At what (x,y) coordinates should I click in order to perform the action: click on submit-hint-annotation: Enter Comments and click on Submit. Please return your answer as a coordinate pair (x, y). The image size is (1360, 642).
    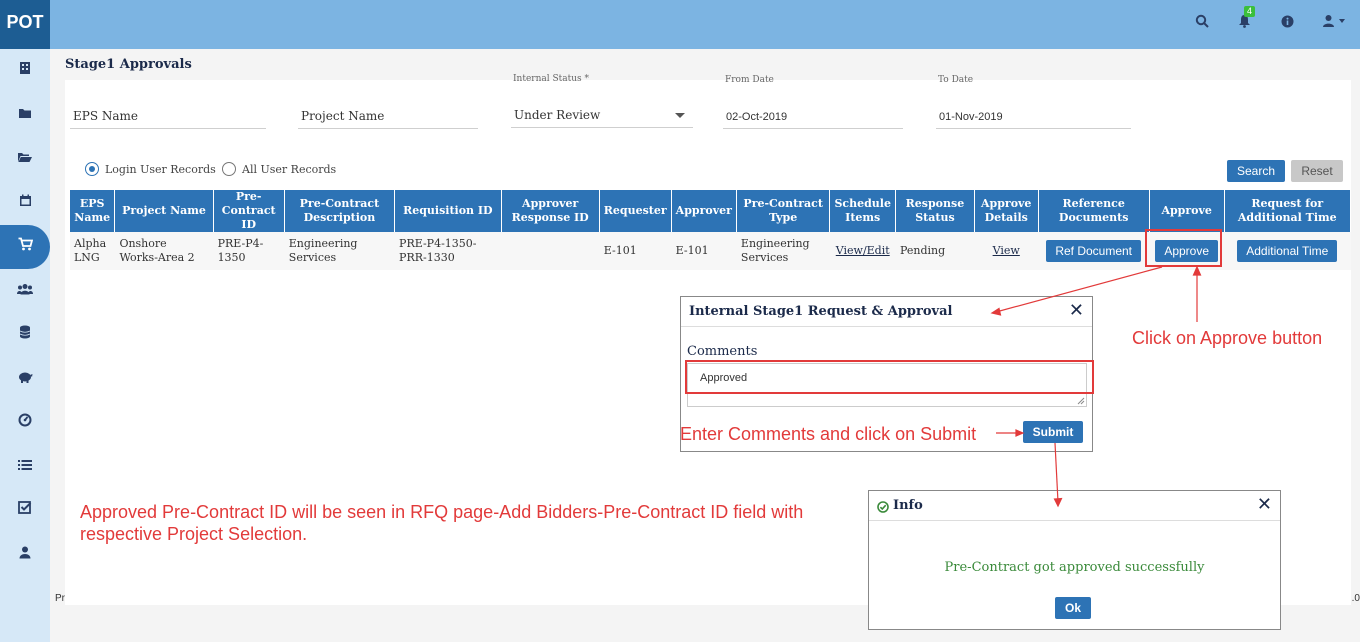
    Looking at the image, I should click on (828, 434).